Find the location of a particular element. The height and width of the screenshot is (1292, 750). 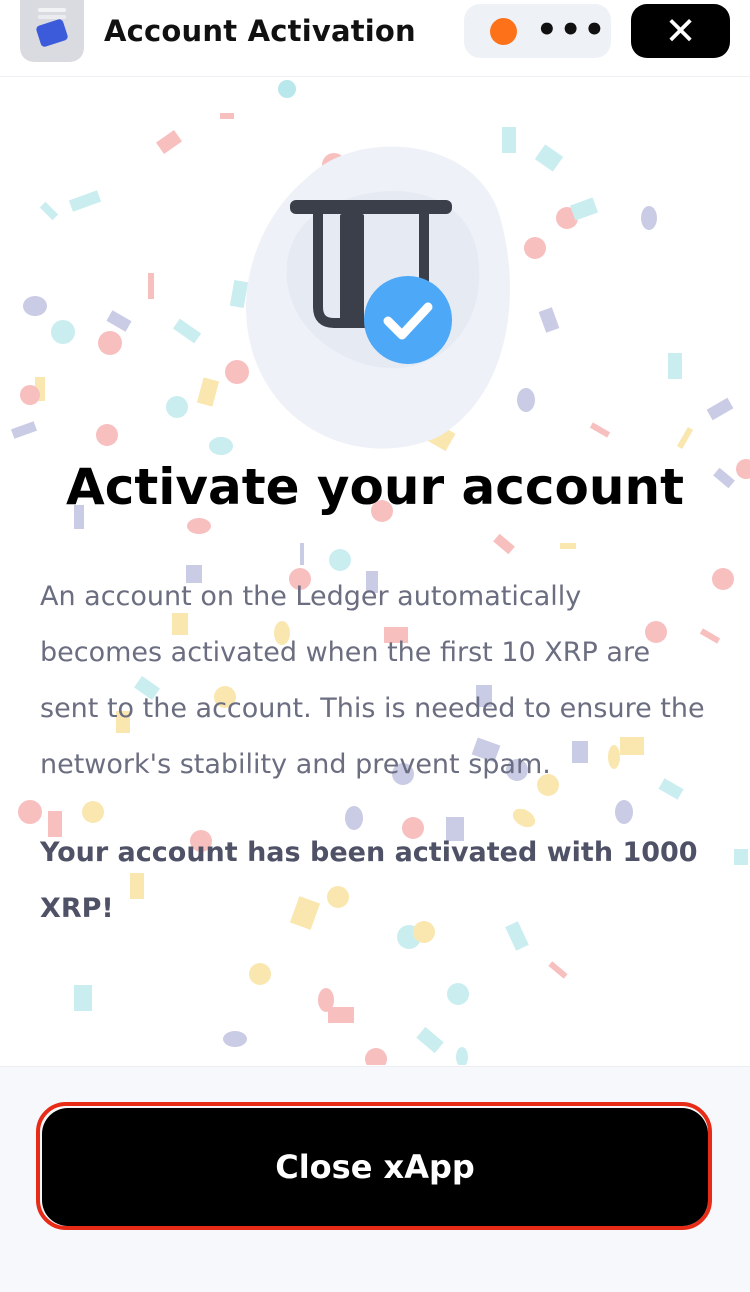

page-title: Activate your account is located at coordinates (375, 487).